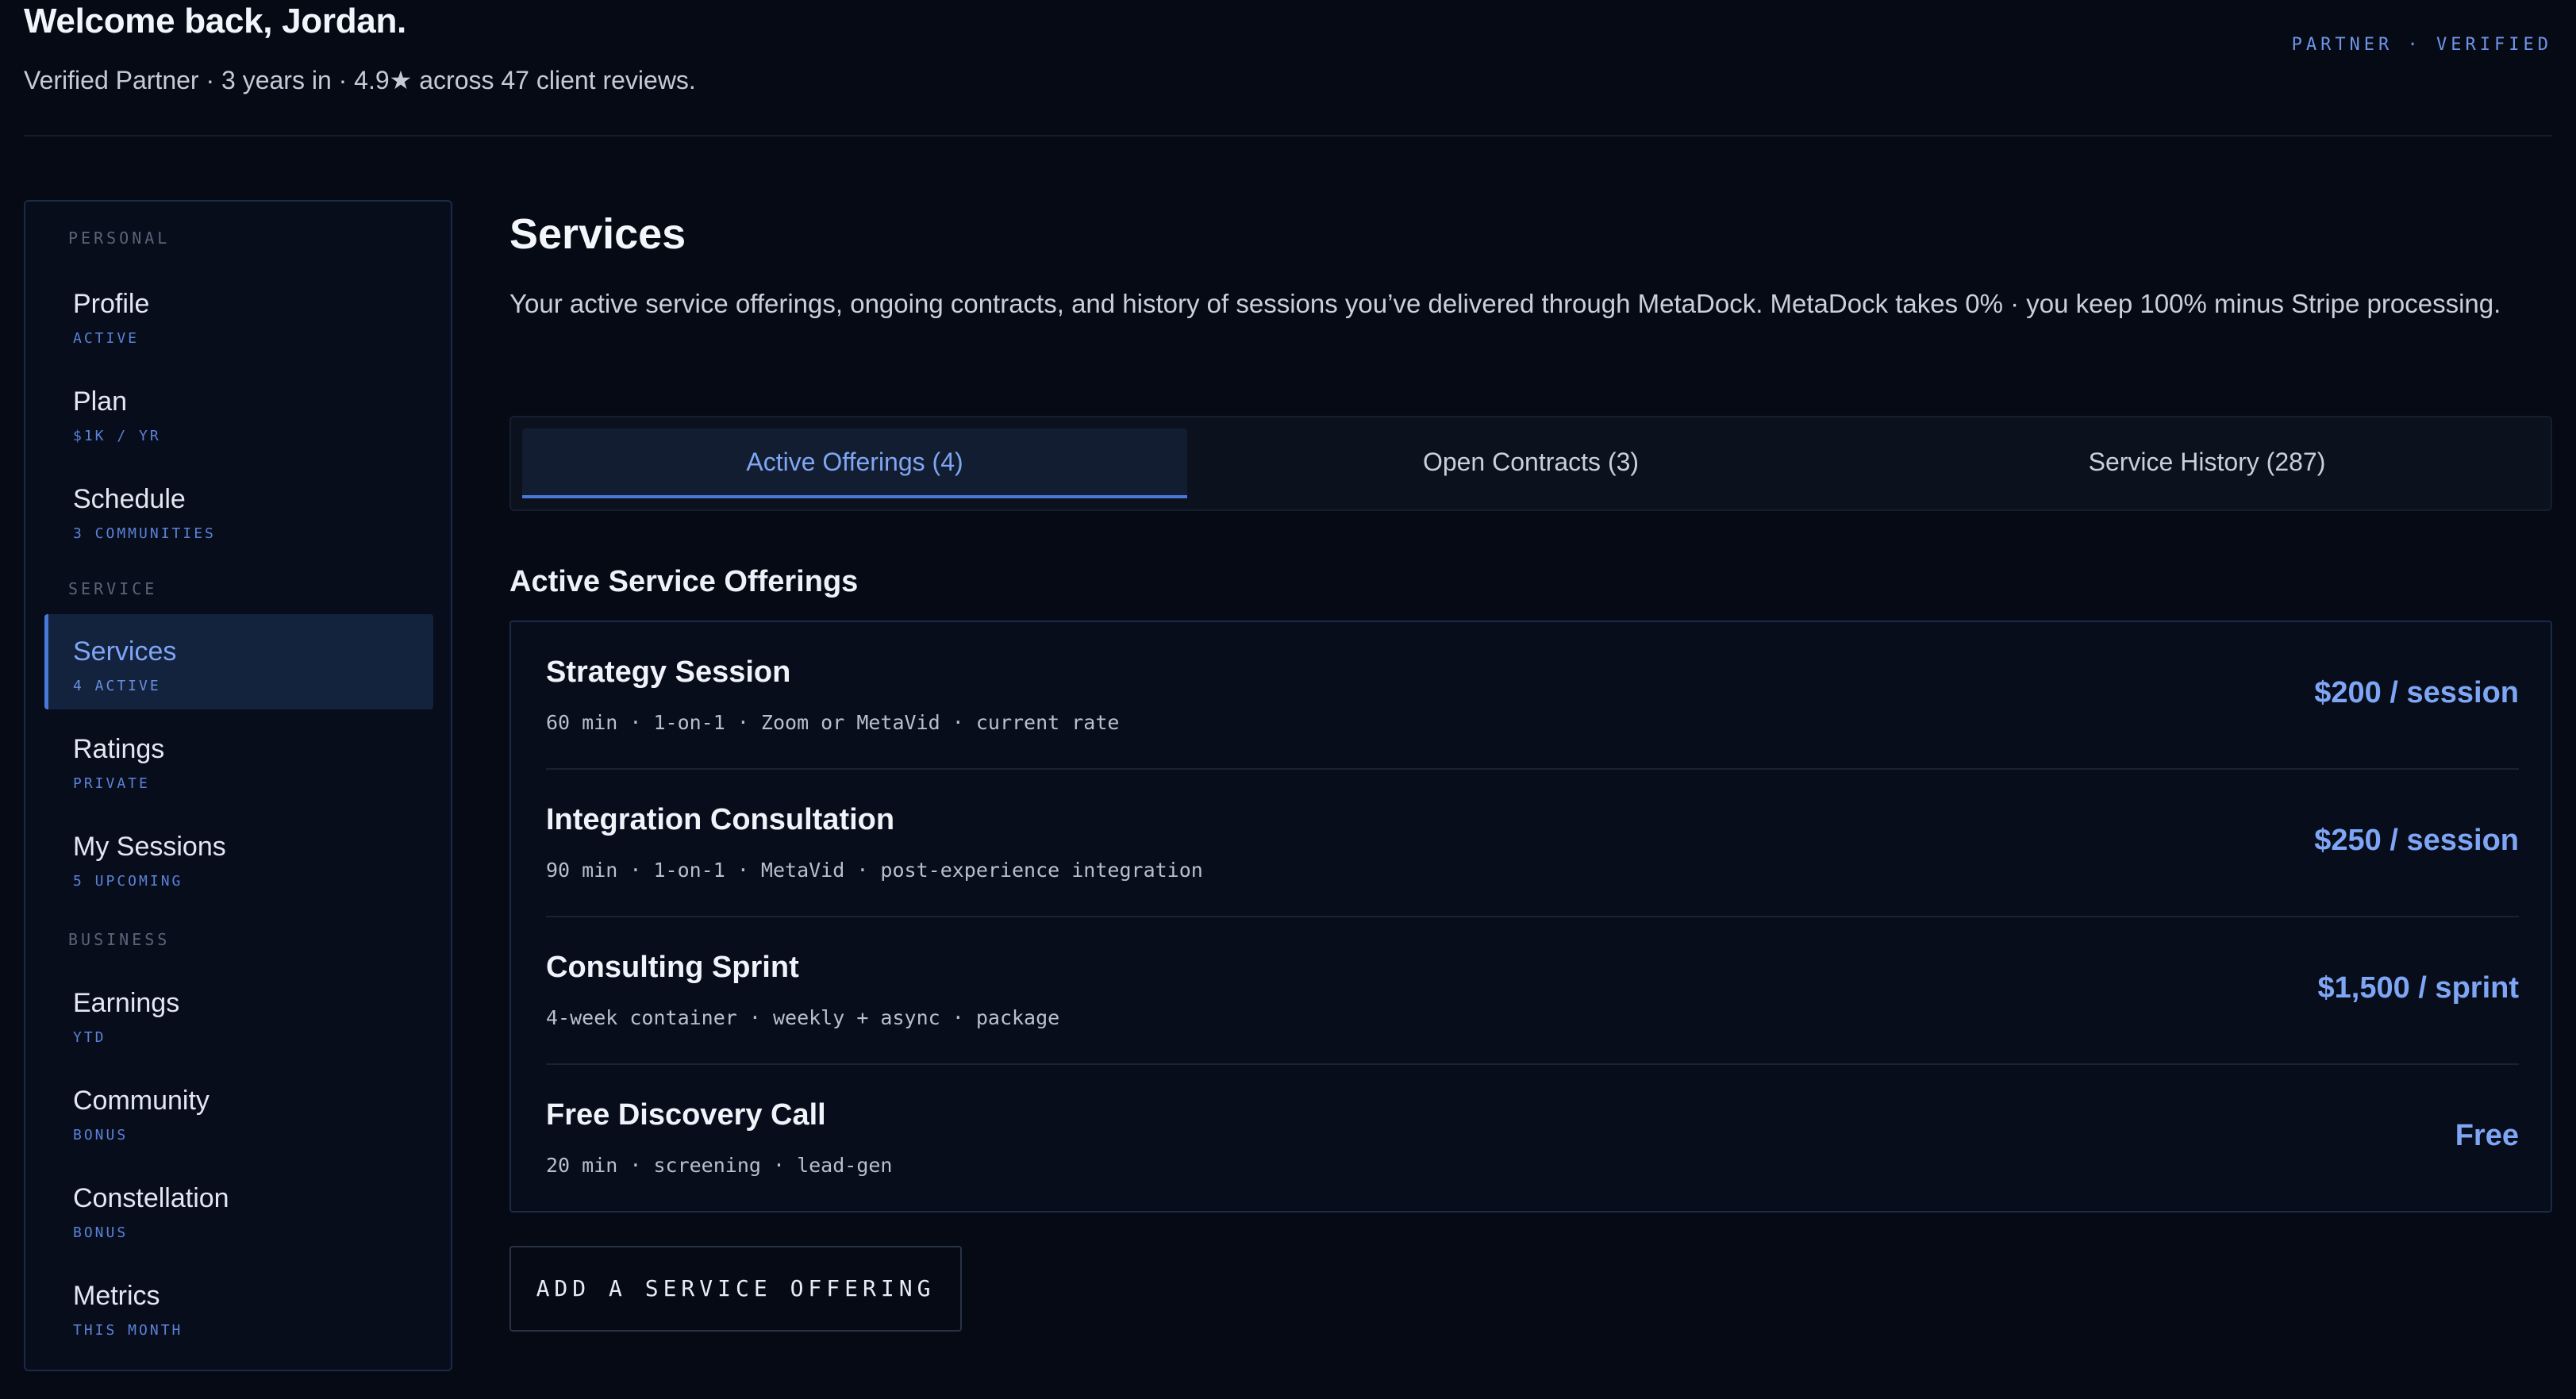  Describe the element at coordinates (238, 759) in the screenshot. I see `sidebar-item-ratings: Ratings PRIVATE` at that location.